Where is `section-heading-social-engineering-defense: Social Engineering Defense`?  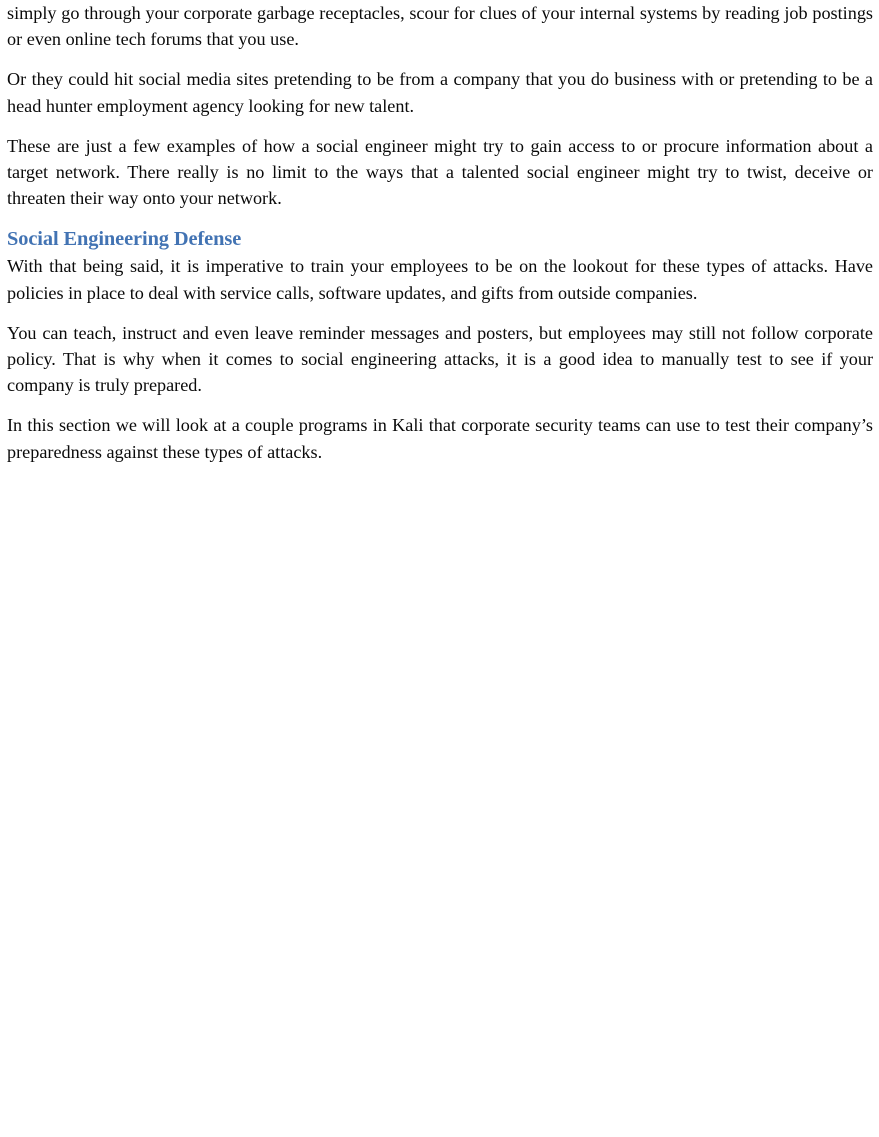 section-heading-social-engineering-defense: Social Engineering Defense is located at coordinates (124, 239).